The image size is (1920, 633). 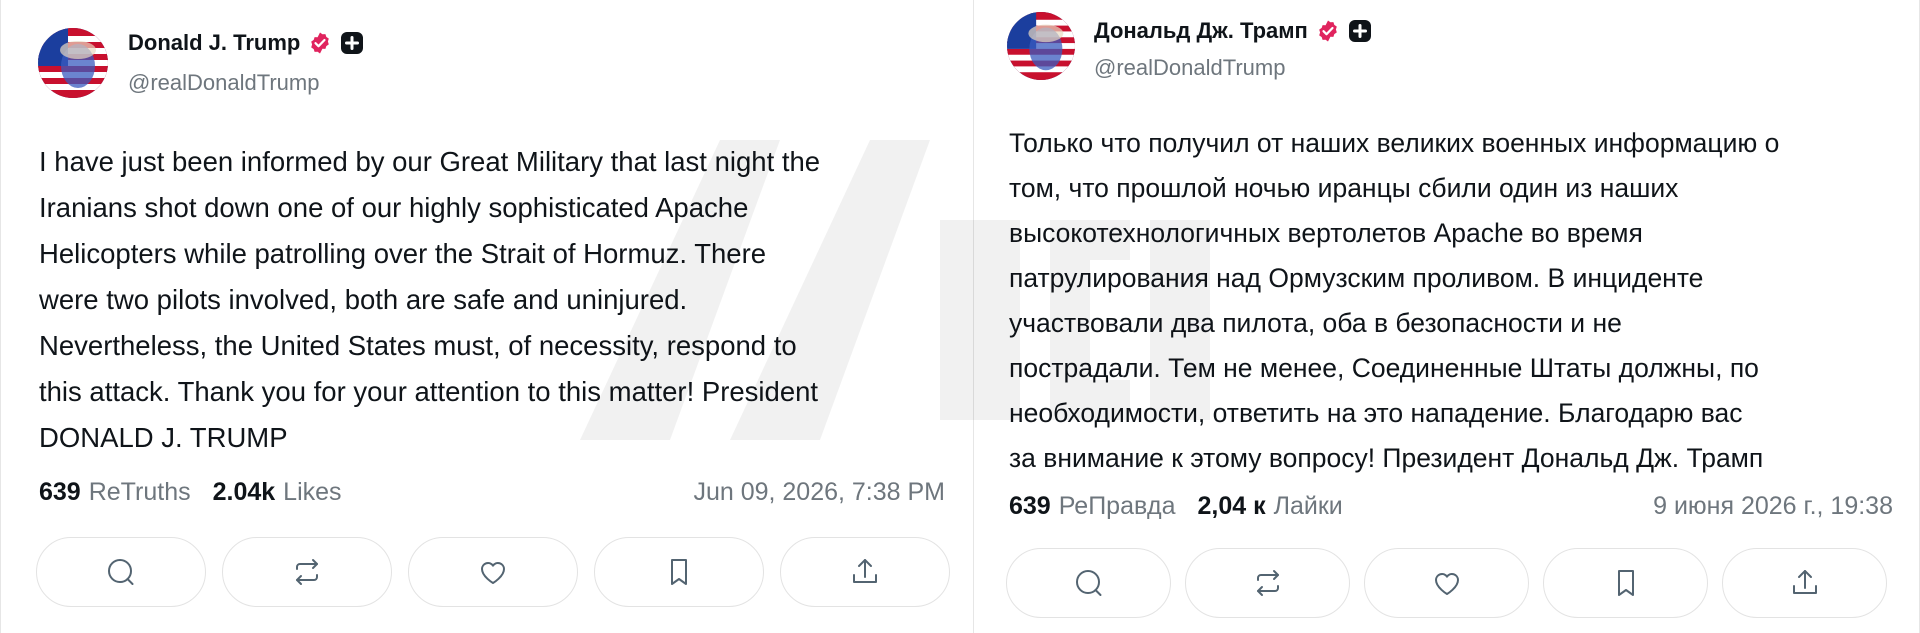 I want to click on author-name-row: Donald J. Trump, so click(x=246, y=43).